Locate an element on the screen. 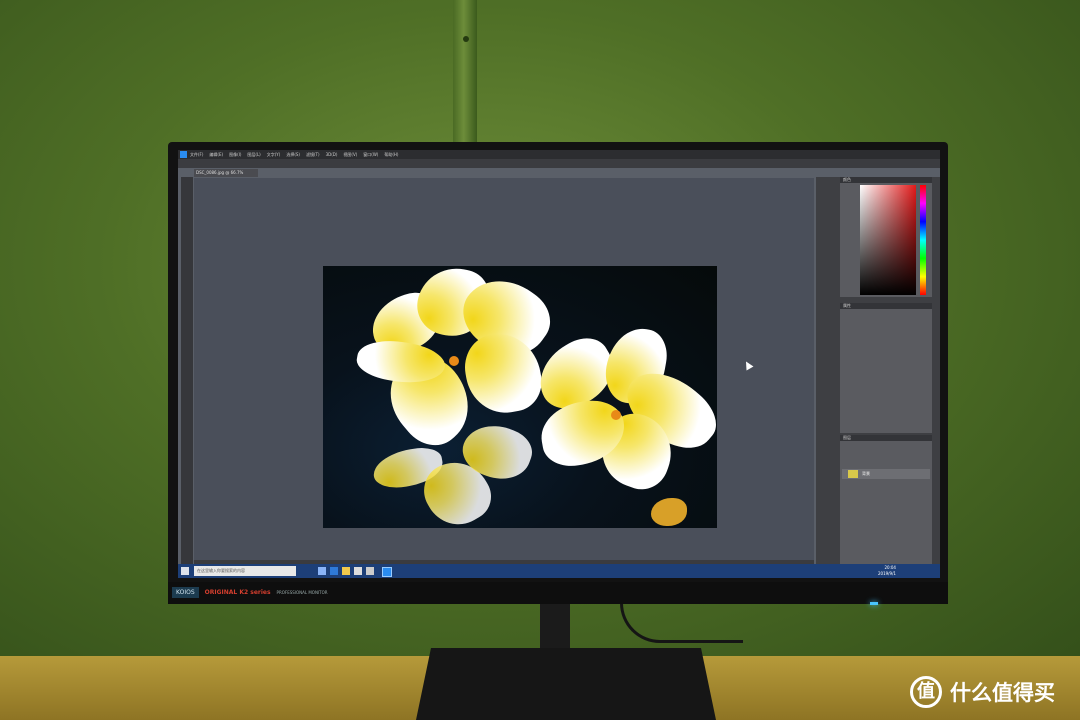  panel-dock: 颜色 属性 图层 背景 is located at coordinates (878, 372).